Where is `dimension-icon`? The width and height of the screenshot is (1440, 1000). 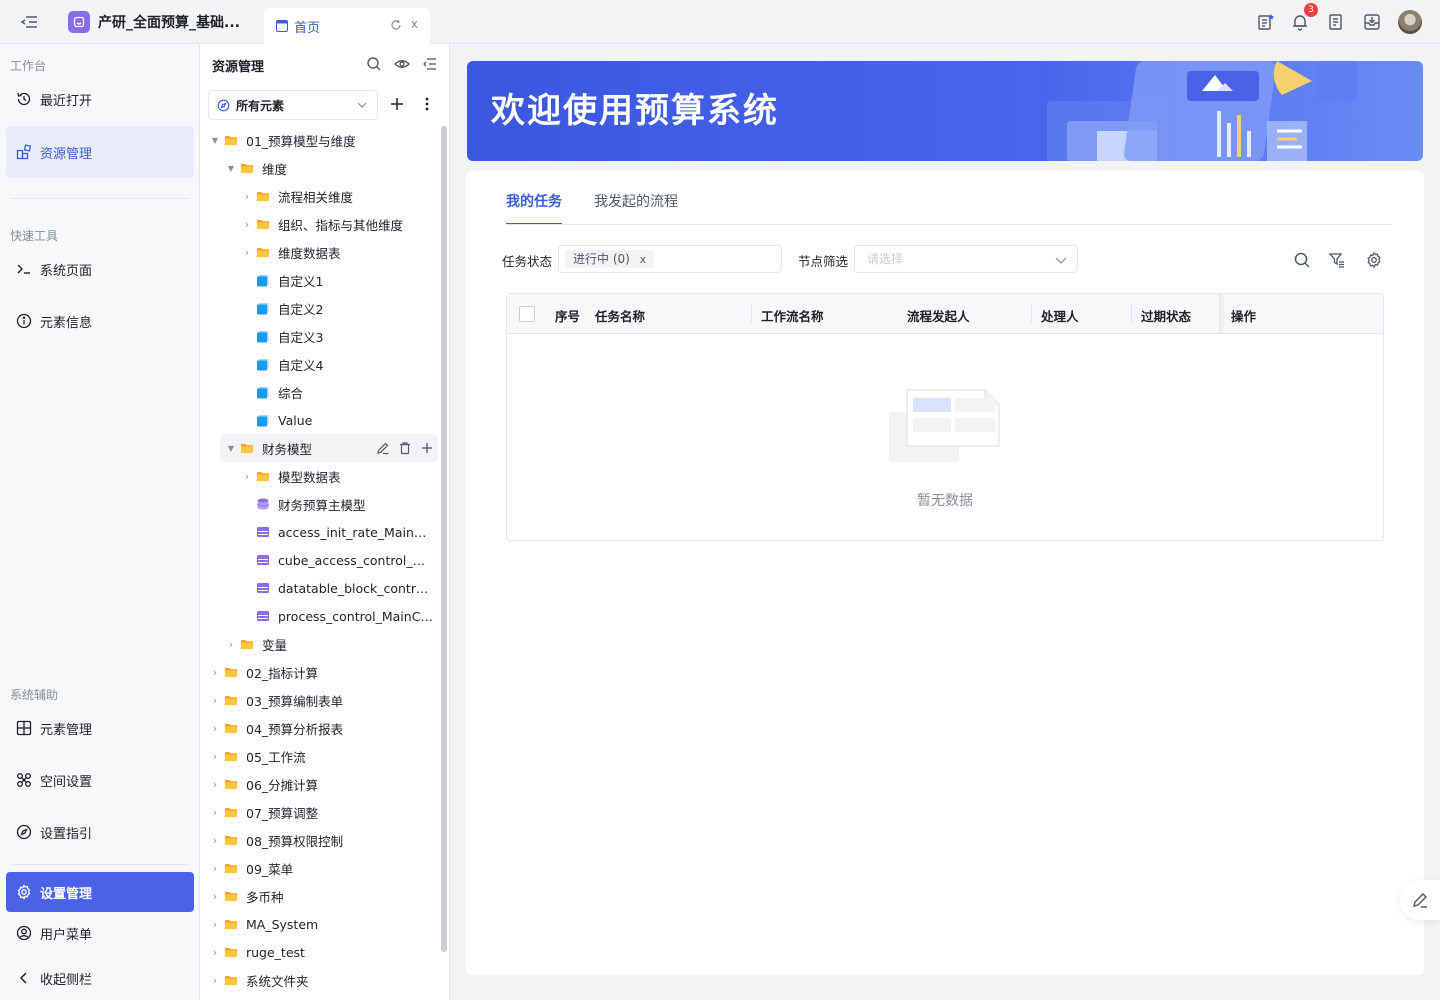
dimension-icon is located at coordinates (267, 280).